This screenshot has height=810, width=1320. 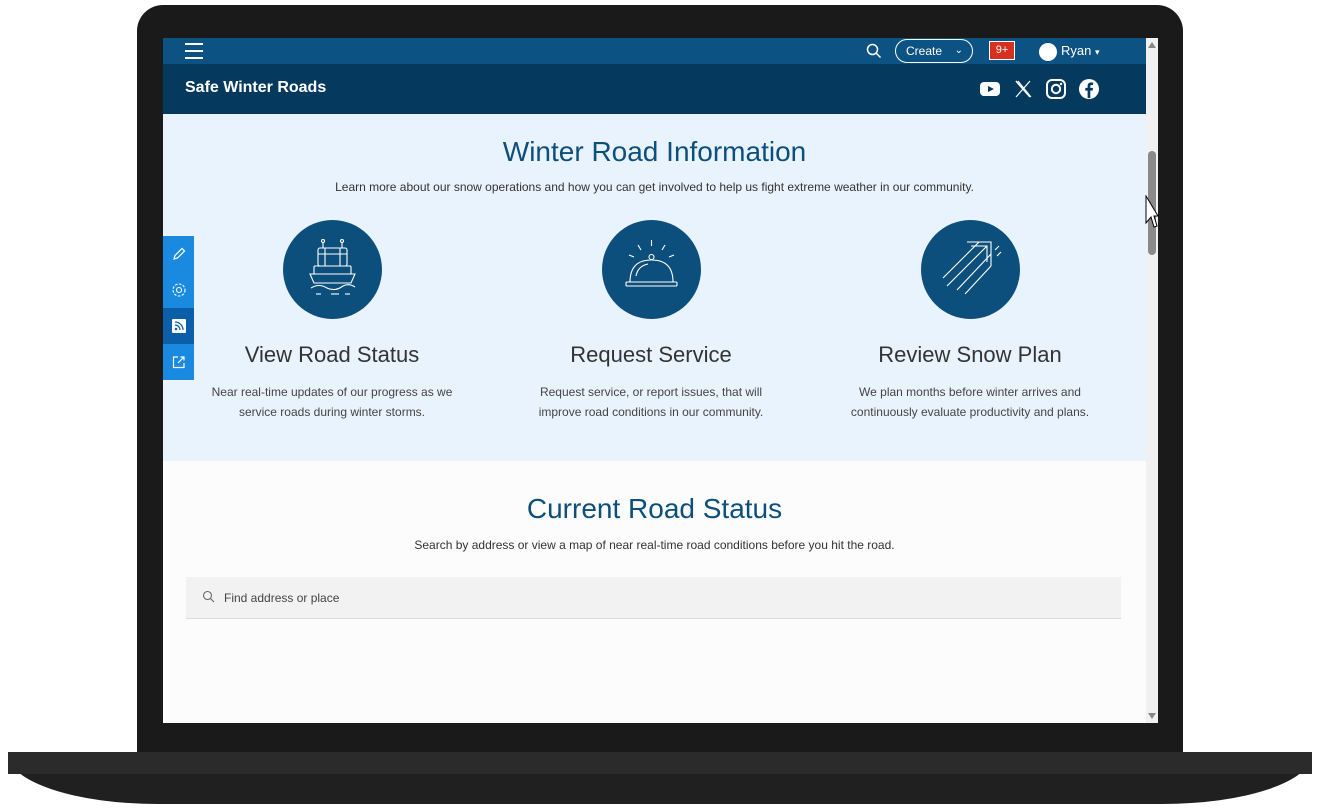 I want to click on card-title: Request Service, so click(x=651, y=355).